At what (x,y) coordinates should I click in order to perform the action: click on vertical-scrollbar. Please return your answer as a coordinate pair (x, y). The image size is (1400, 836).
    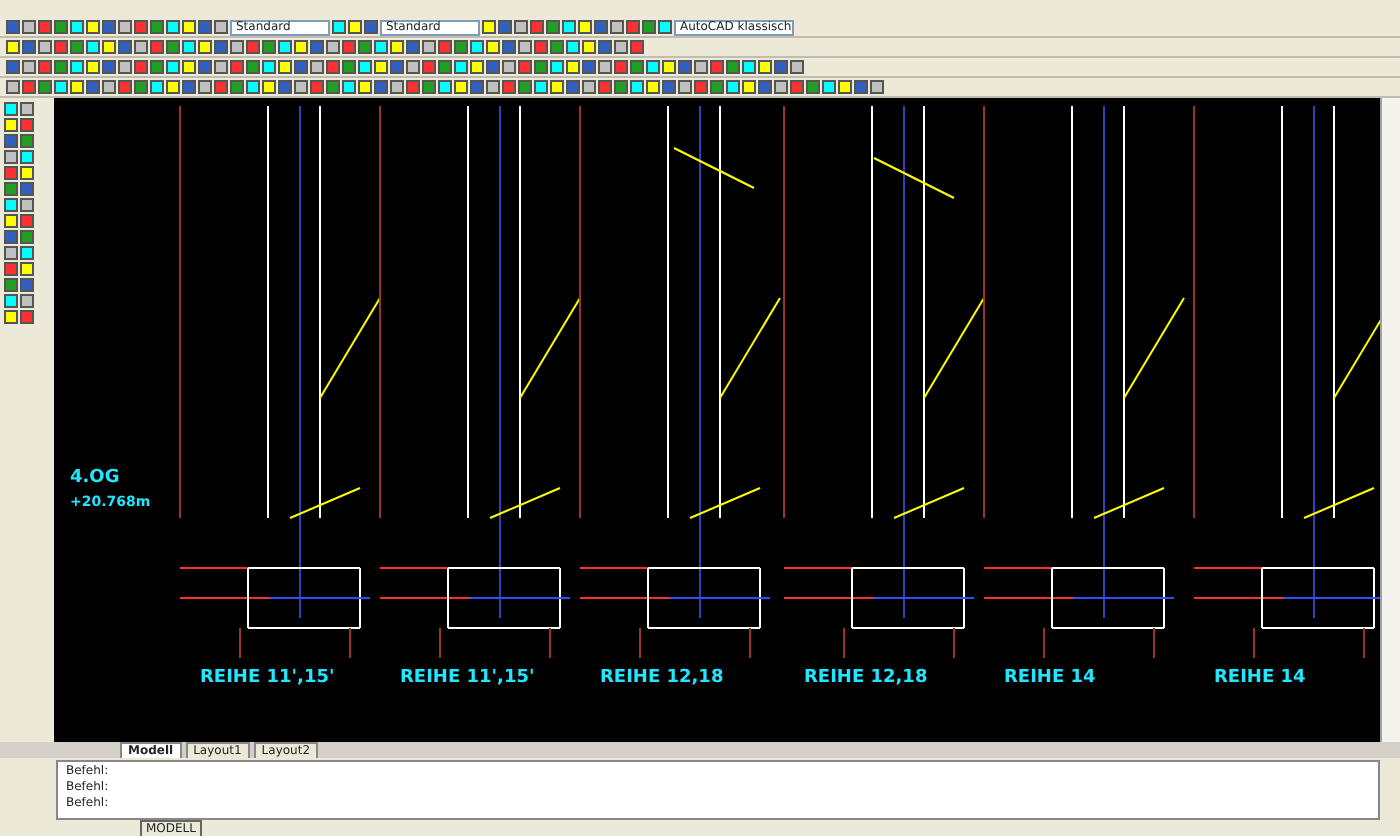
    Looking at the image, I should click on (1390, 420).